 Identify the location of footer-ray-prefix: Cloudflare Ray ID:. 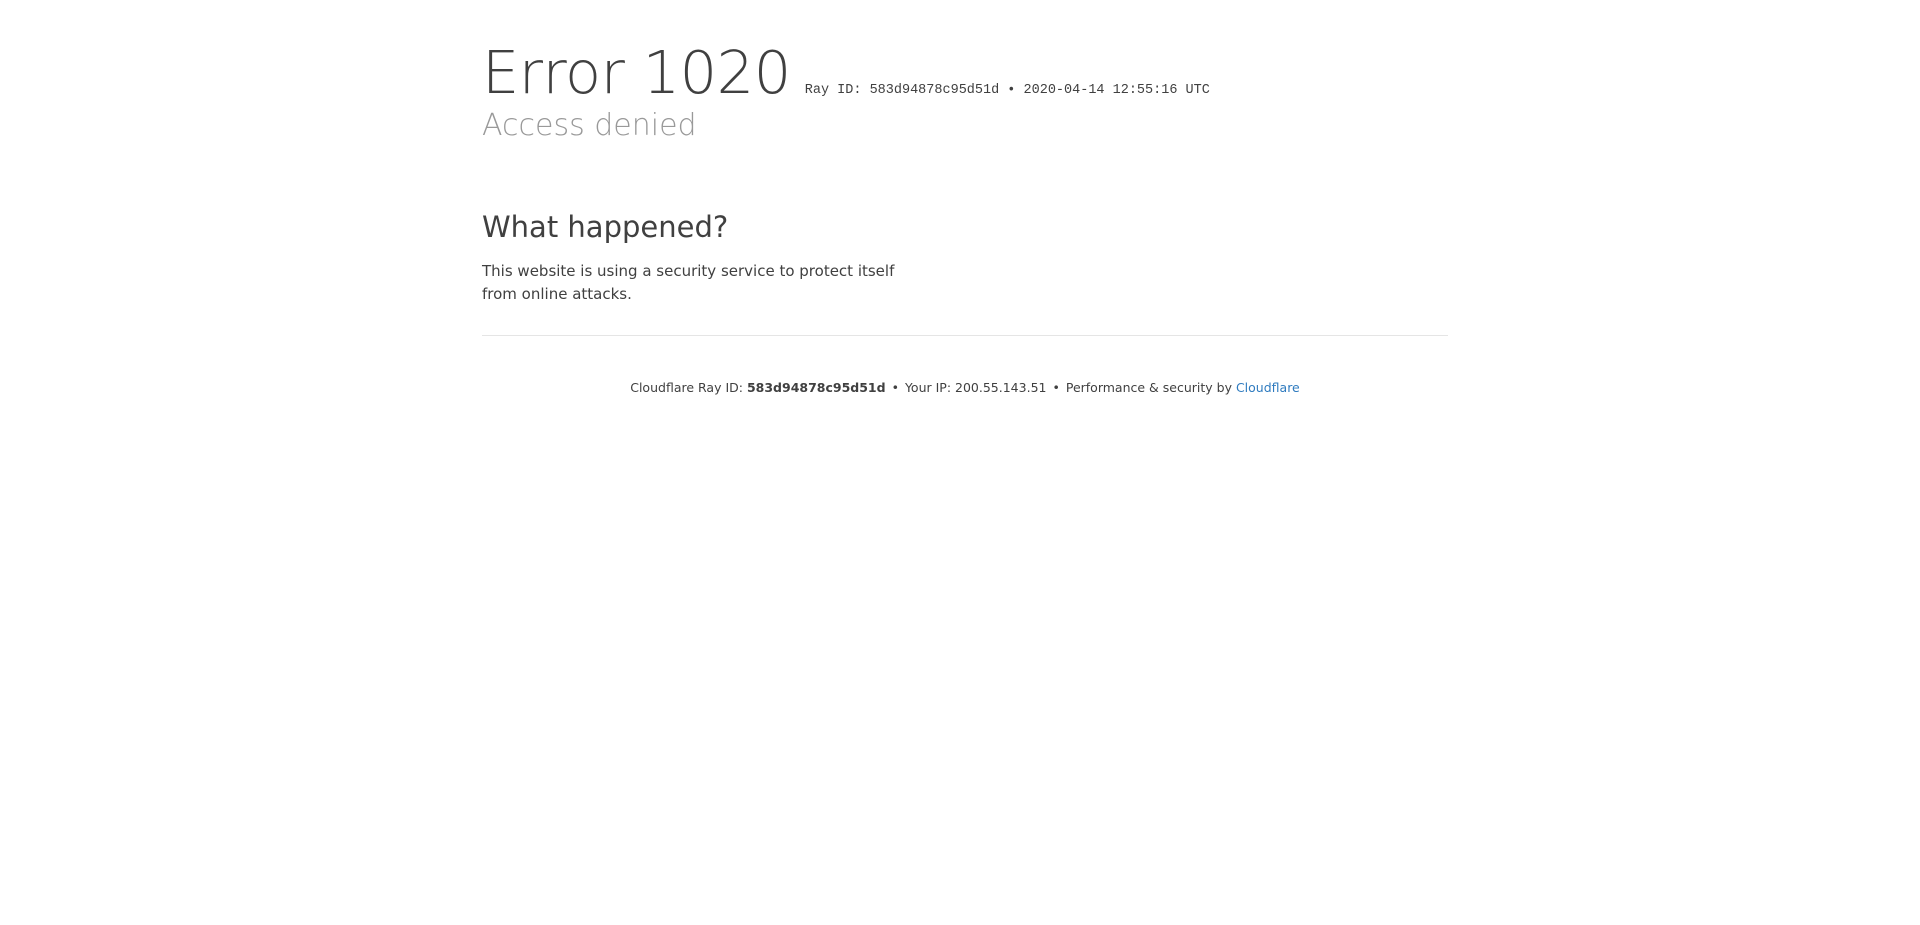
(688, 387).